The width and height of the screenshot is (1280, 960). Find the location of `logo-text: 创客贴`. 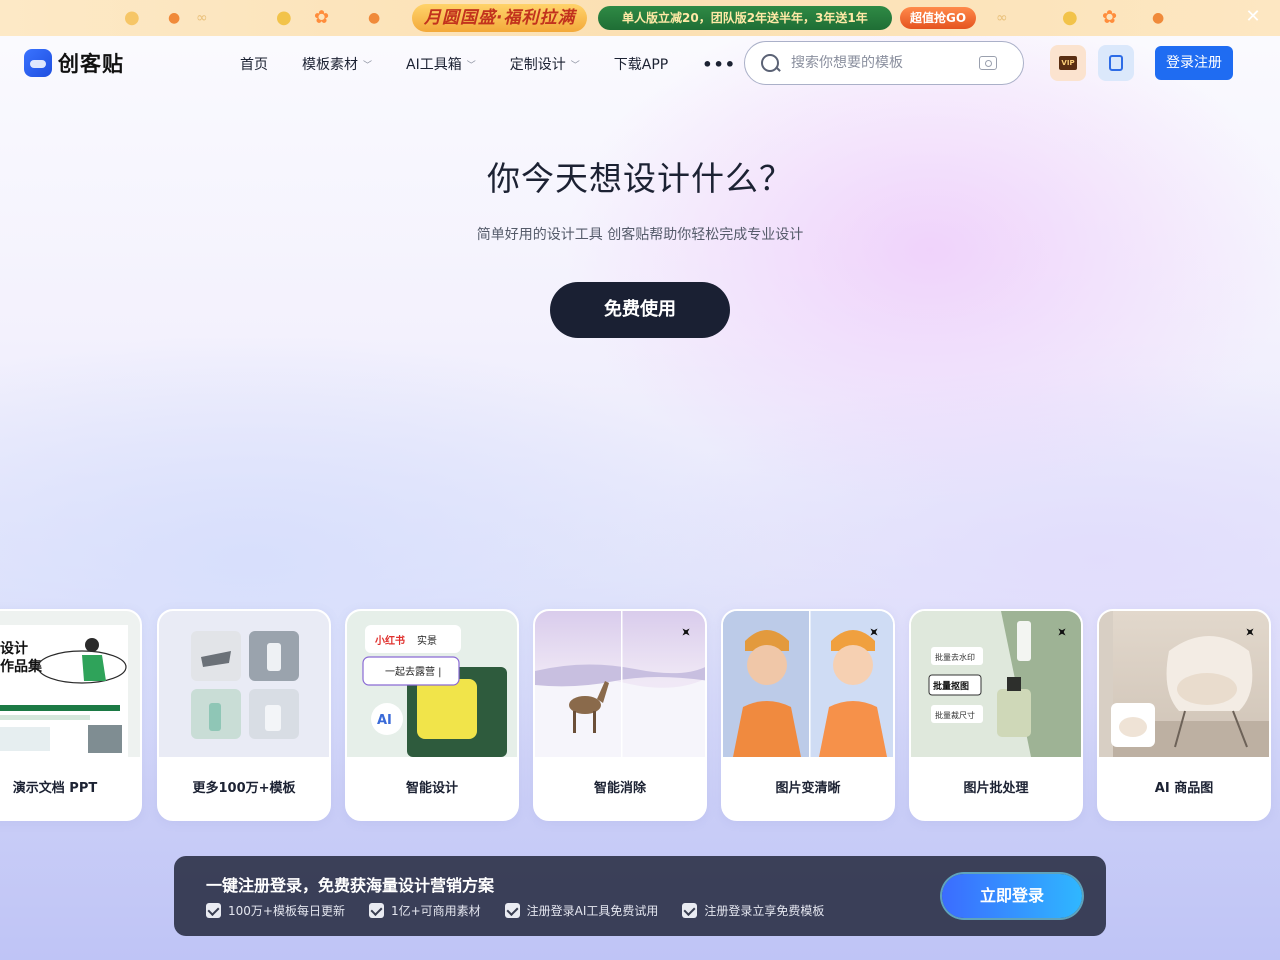

logo-text: 创客贴 is located at coordinates (91, 64).